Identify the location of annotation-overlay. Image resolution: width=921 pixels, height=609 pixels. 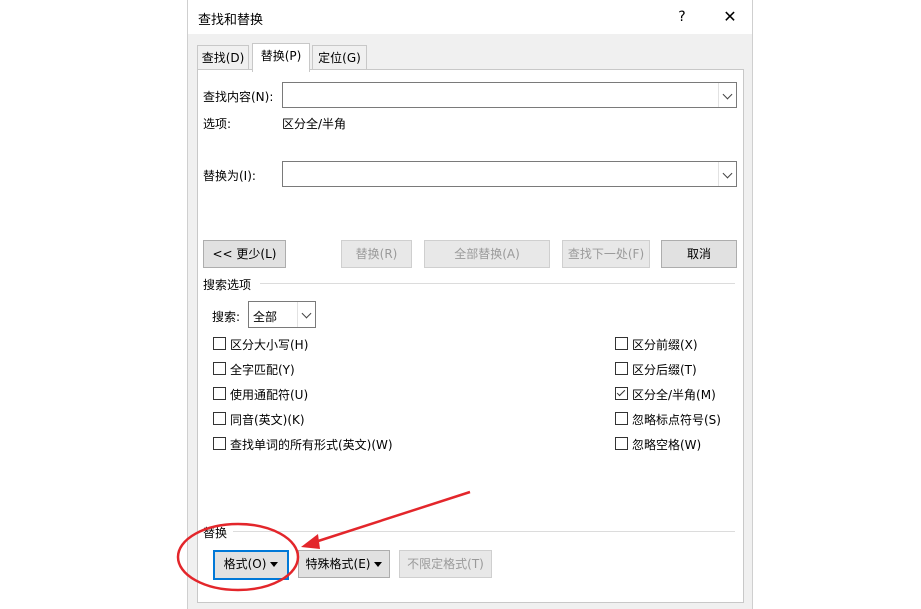
(323, 541).